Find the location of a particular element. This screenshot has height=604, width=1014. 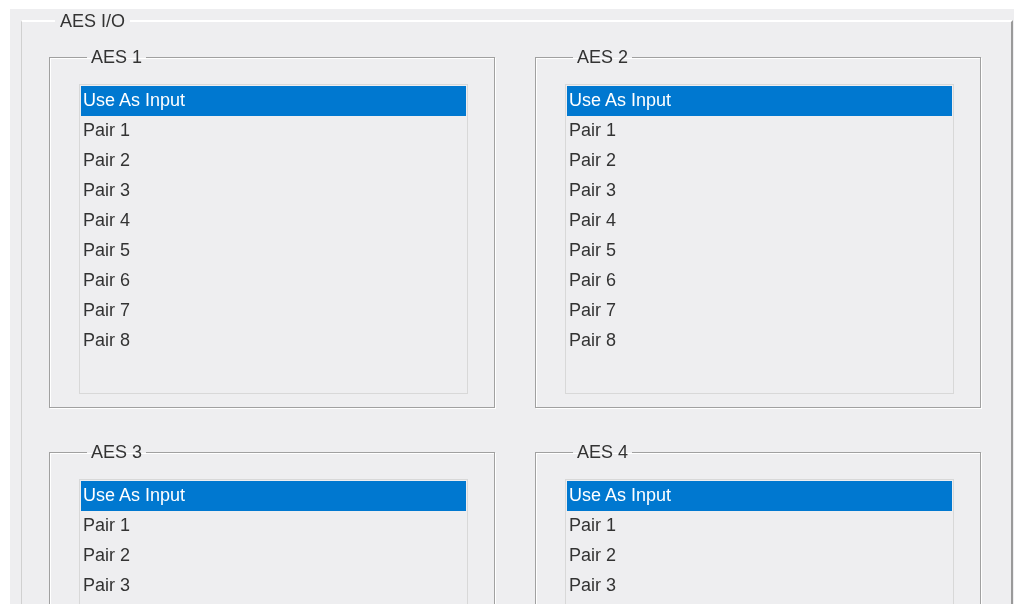

group-title: AES 1 is located at coordinates (117, 57).